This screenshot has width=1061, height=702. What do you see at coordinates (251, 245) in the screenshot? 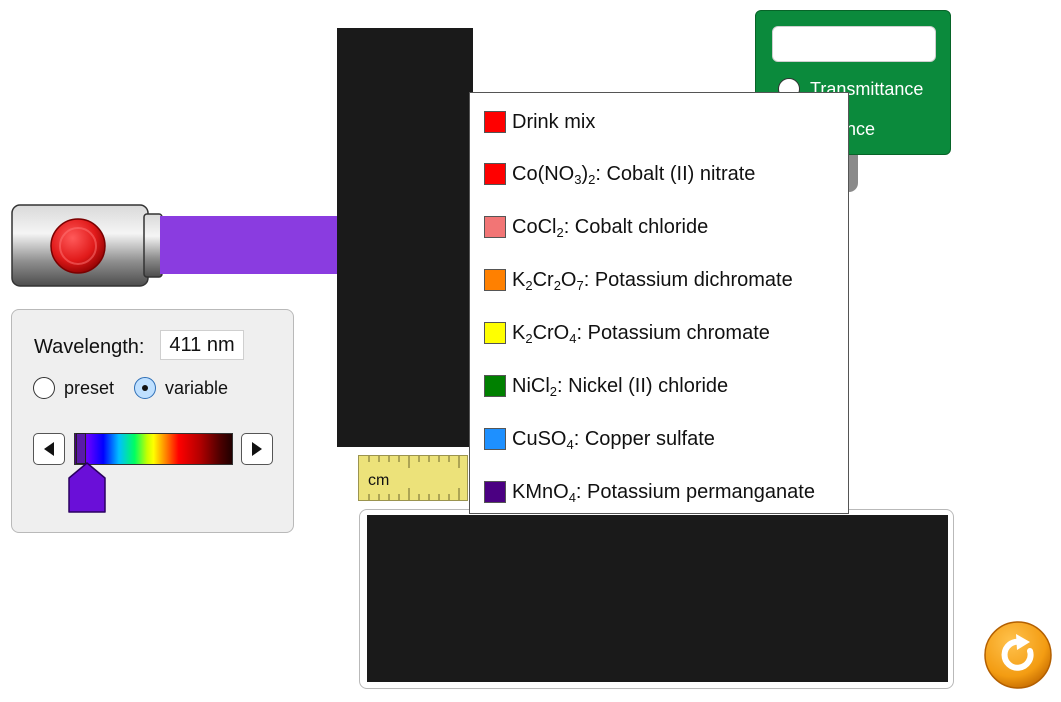
I see `light-beam` at bounding box center [251, 245].